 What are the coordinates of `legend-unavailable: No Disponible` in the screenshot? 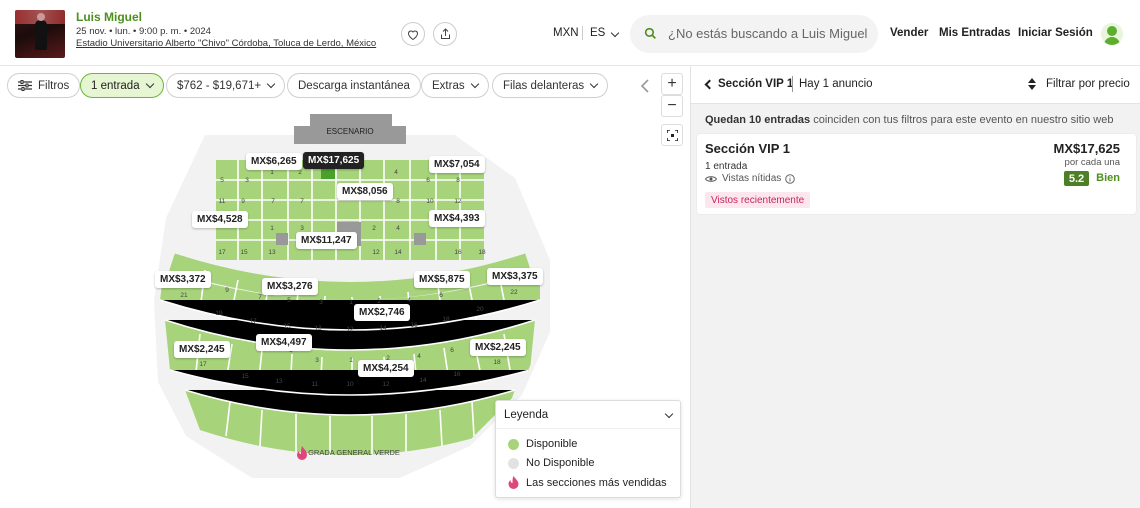 It's located at (551, 463).